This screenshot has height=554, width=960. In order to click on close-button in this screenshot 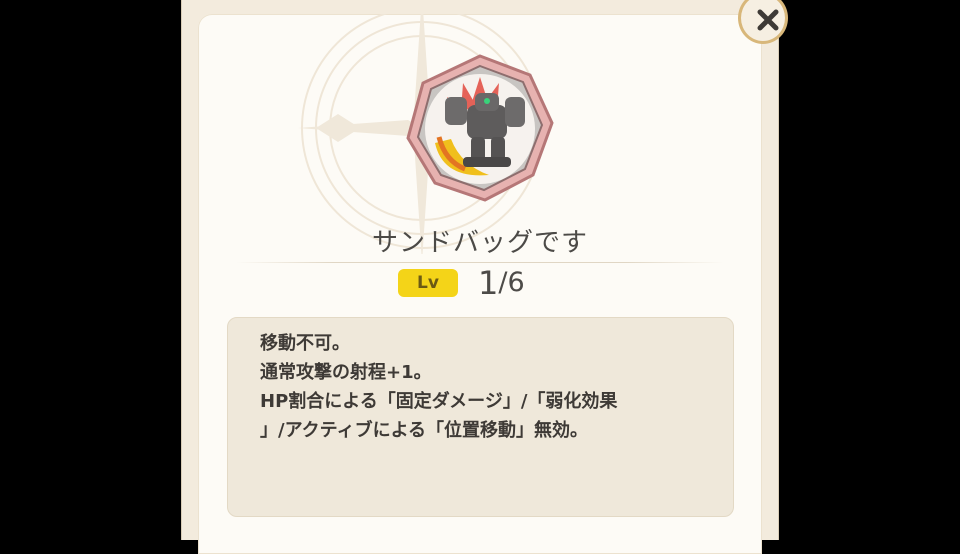, I will do `click(763, 22)`.